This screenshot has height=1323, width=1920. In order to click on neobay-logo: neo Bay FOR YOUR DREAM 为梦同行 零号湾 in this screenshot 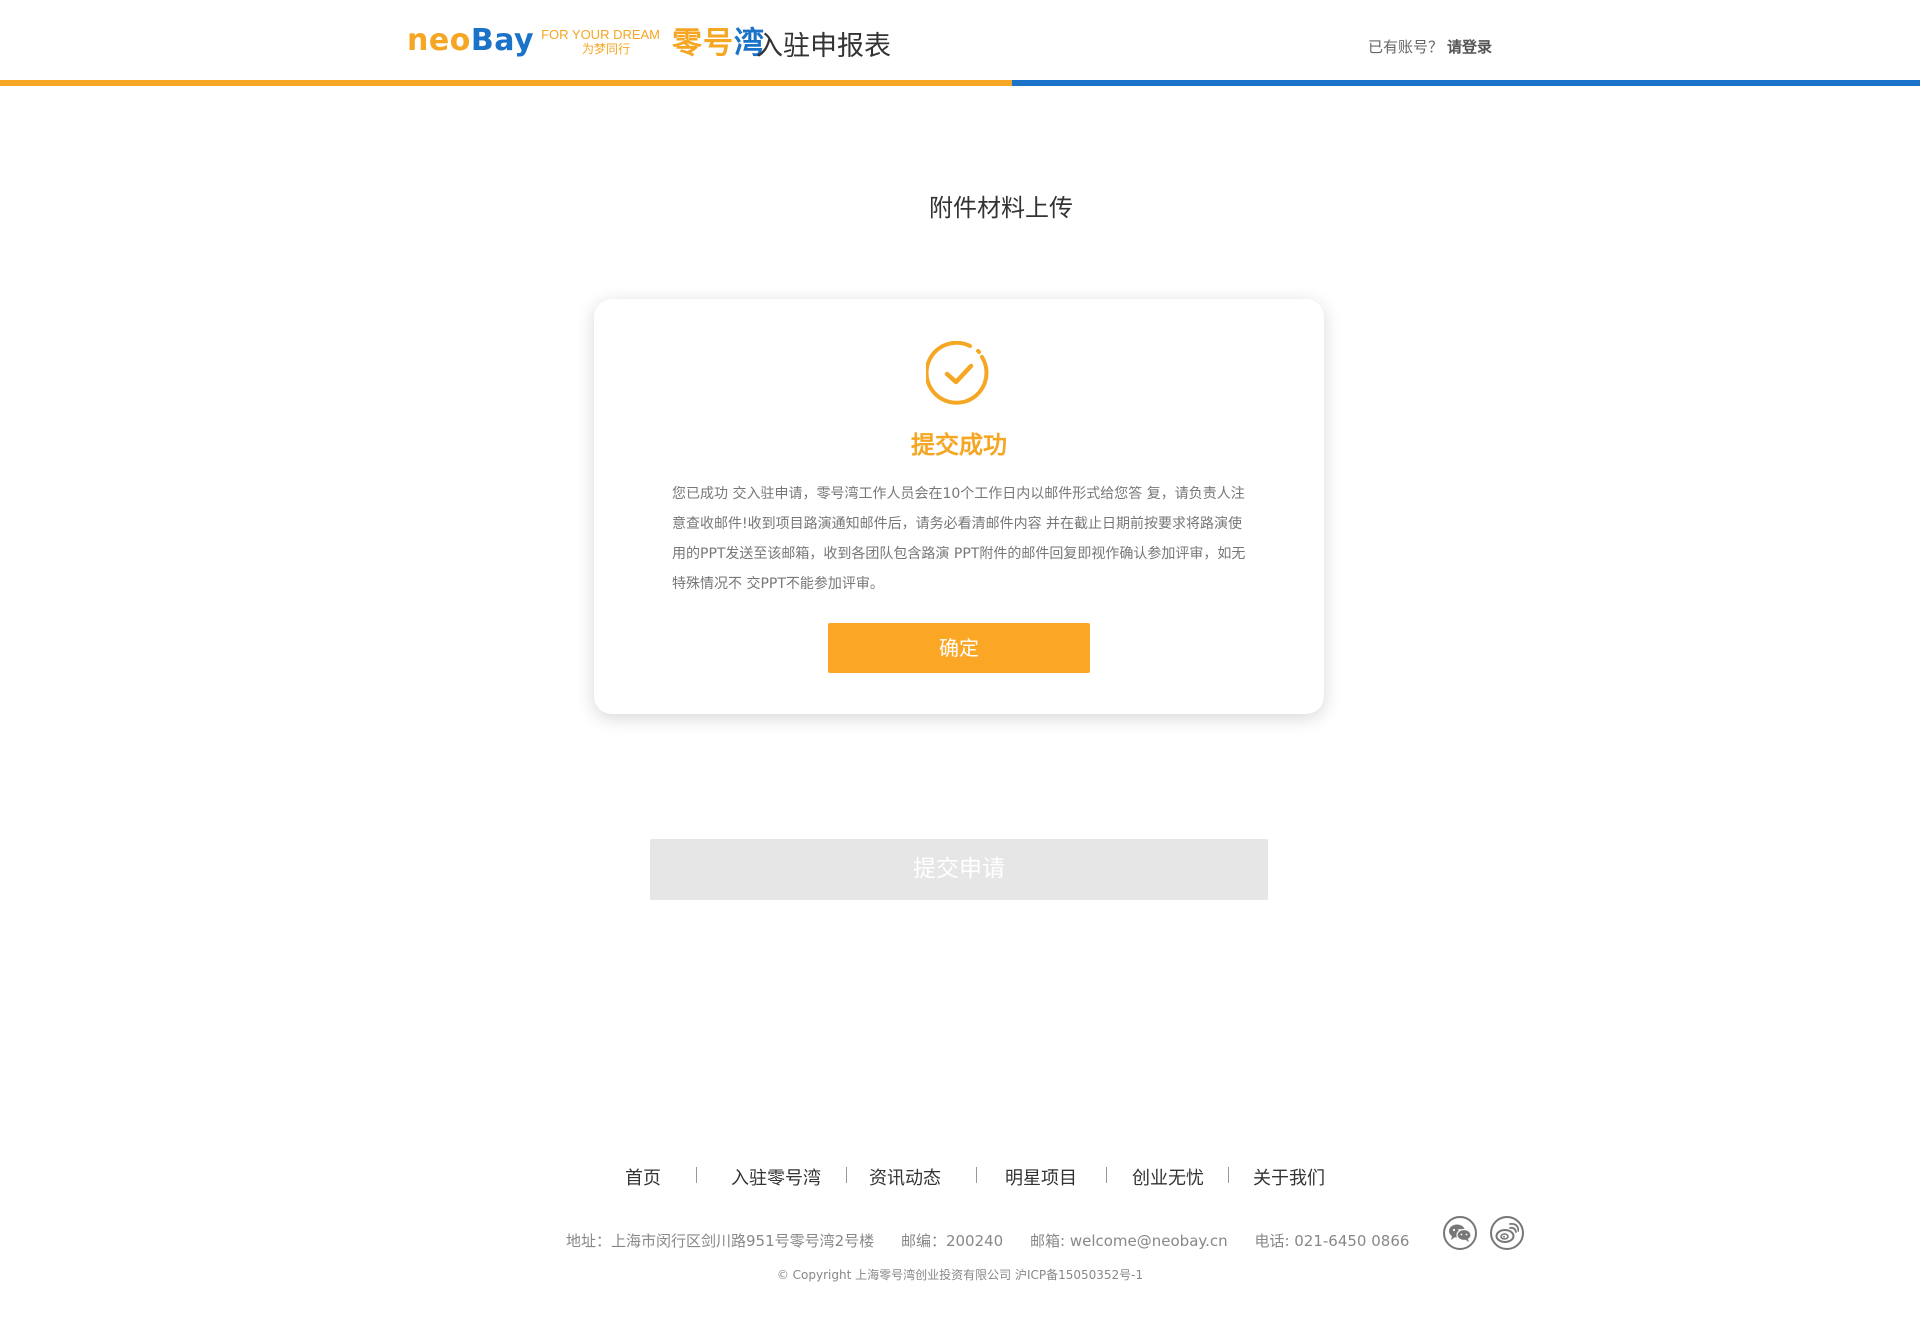, I will do `click(586, 40)`.